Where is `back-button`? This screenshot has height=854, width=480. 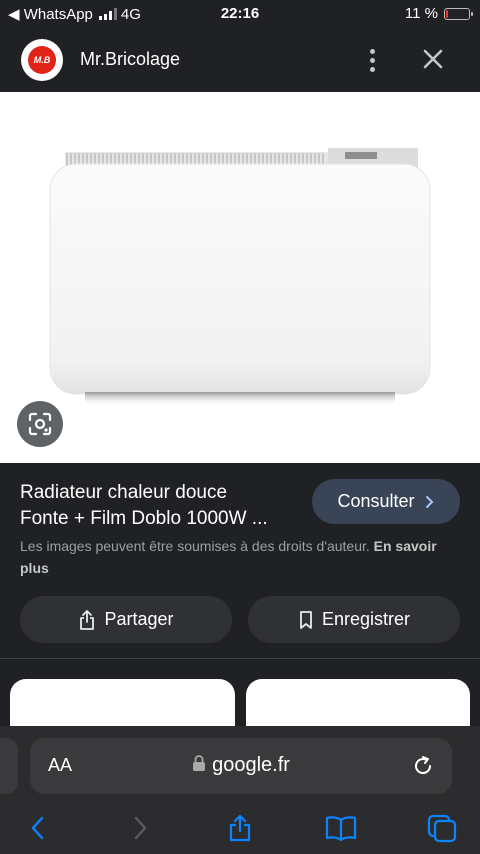
back-button is located at coordinates (38, 828).